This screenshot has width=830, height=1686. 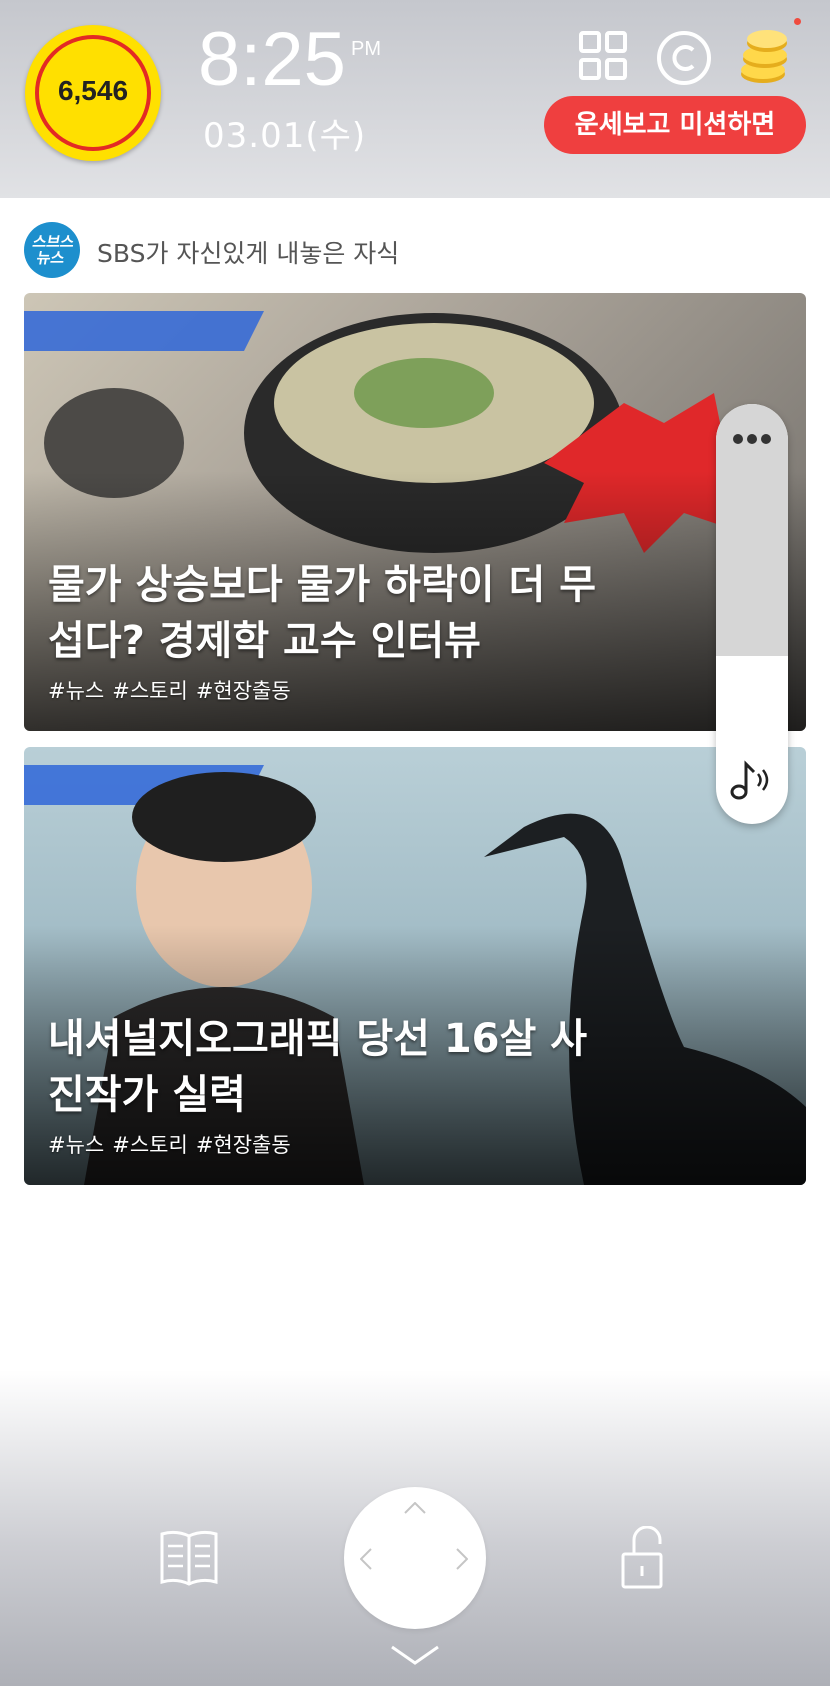 What do you see at coordinates (318, 1067) in the screenshot?
I see `card-headline: 내셔널지오그래픽 당선 16살 사진작가 실력` at bounding box center [318, 1067].